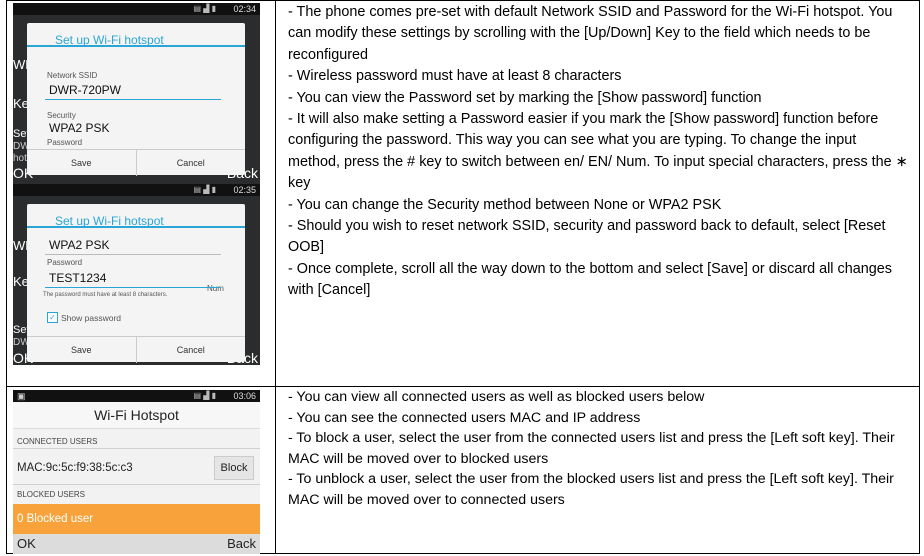 The width and height of the screenshot is (924, 556). What do you see at coordinates (136, 396) in the screenshot?
I see `status-bar: ▣ ▤ ▟ ▮ 03:06` at bounding box center [136, 396].